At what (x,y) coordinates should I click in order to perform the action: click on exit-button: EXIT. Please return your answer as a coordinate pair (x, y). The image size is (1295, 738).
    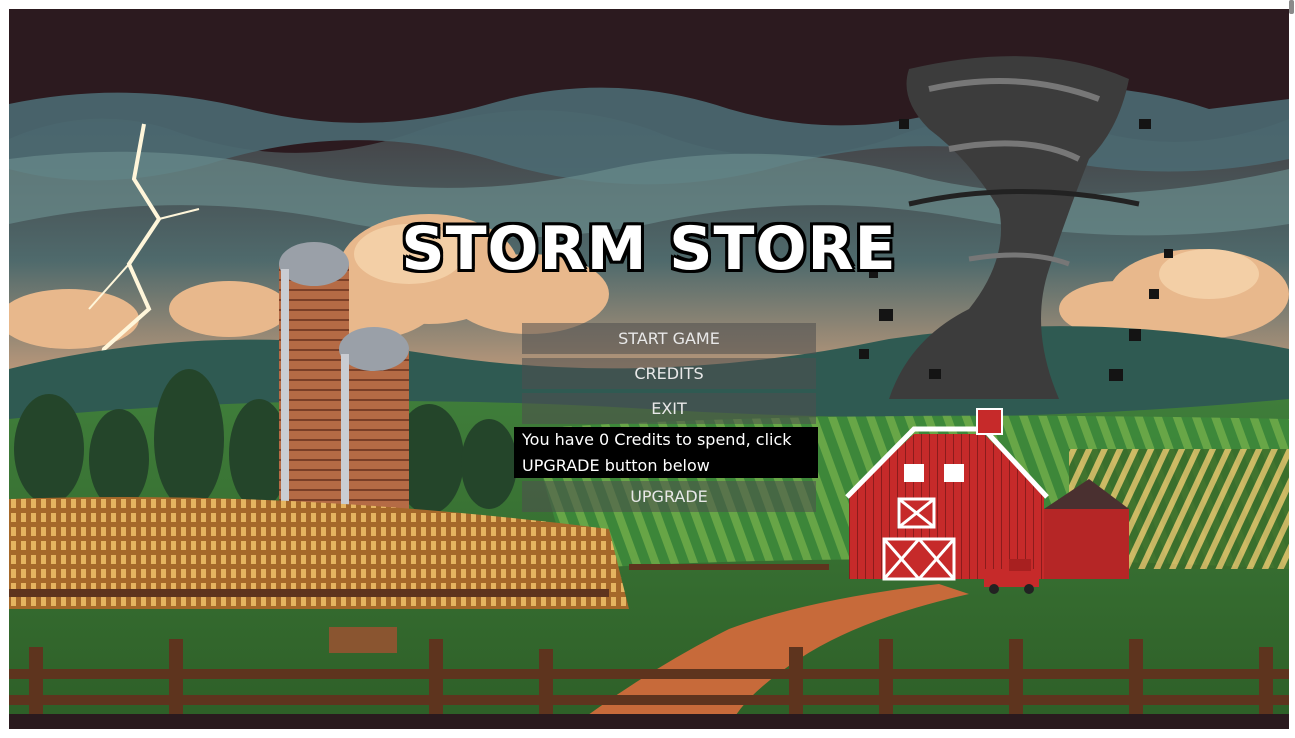
    Looking at the image, I should click on (669, 408).